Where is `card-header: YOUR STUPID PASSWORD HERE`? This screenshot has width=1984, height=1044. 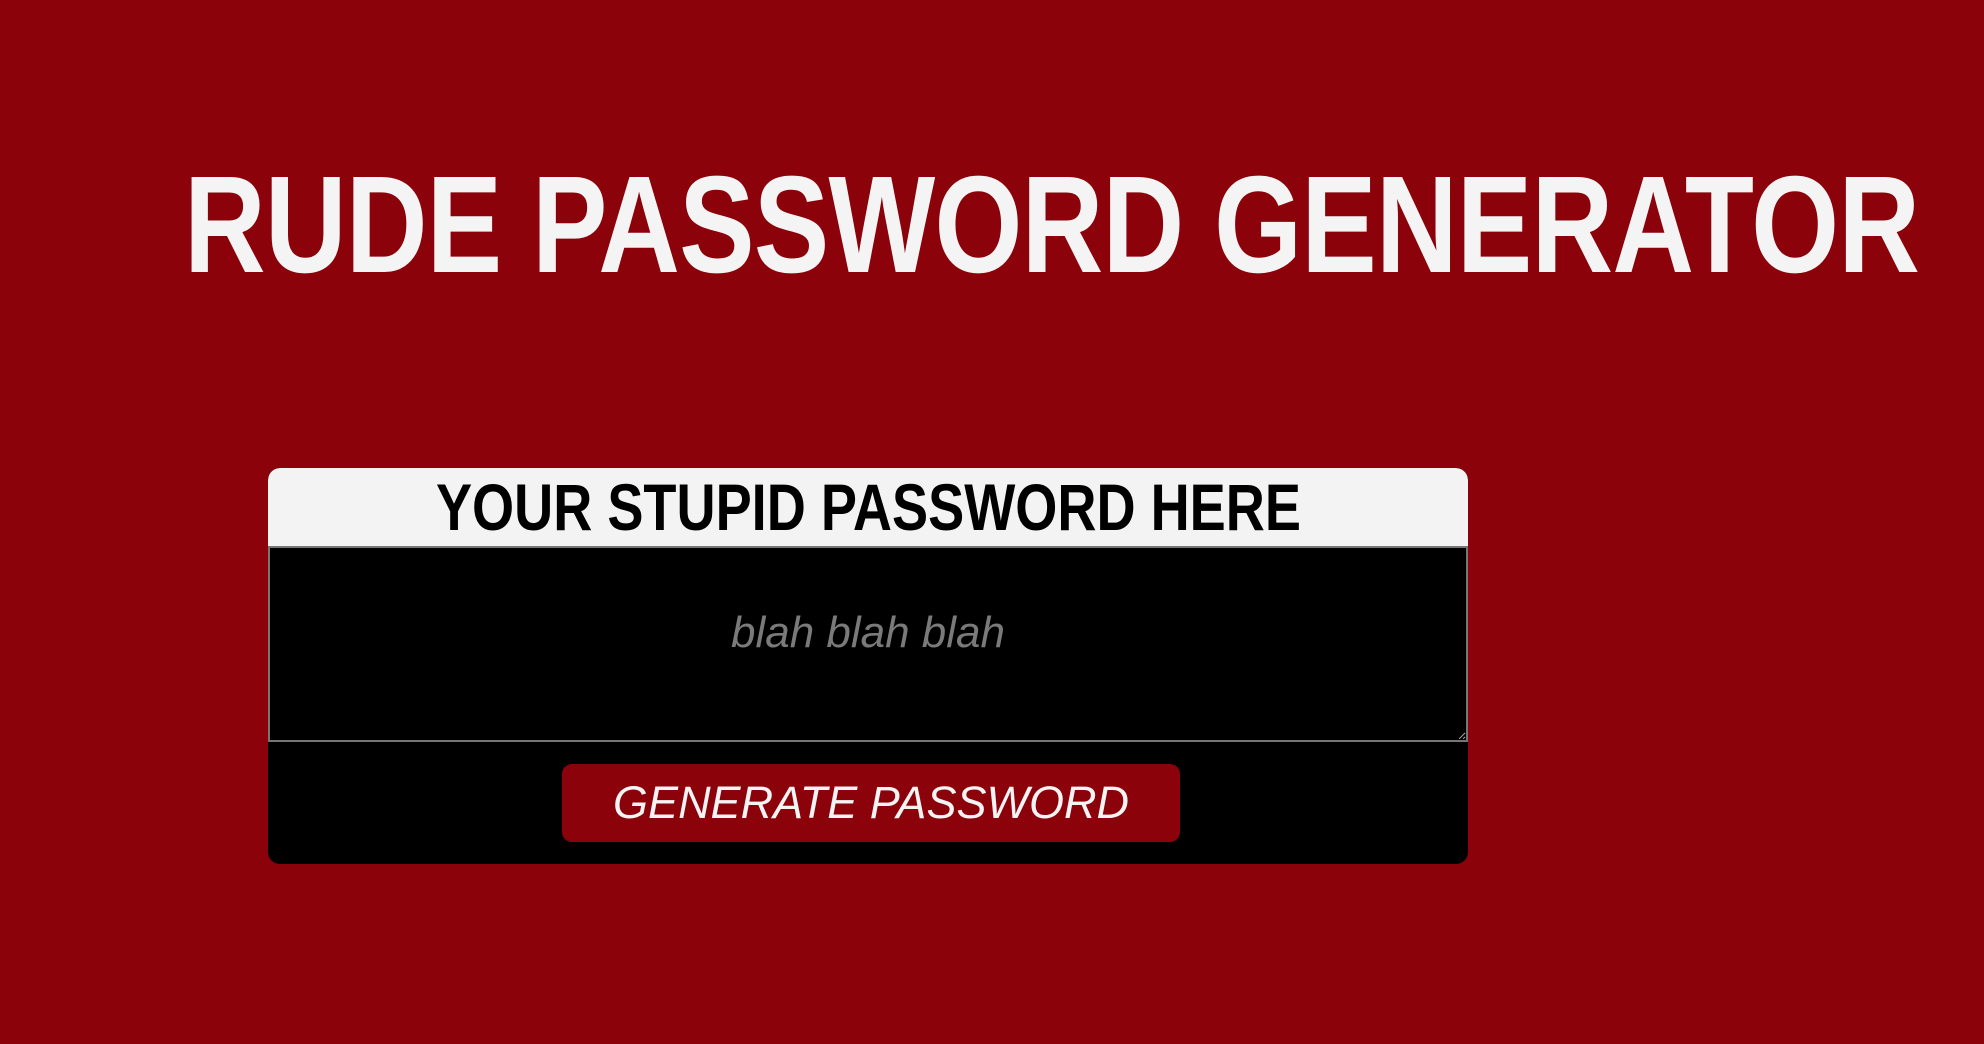
card-header: YOUR STUPID PASSWORD HERE is located at coordinates (868, 507).